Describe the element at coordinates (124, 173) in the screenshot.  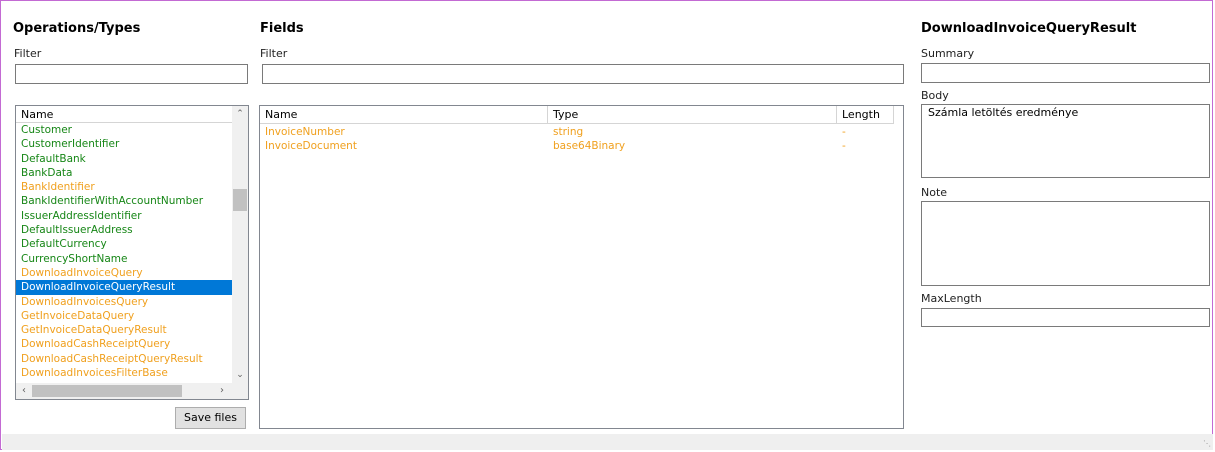
I see `list-item: BankData` at that location.